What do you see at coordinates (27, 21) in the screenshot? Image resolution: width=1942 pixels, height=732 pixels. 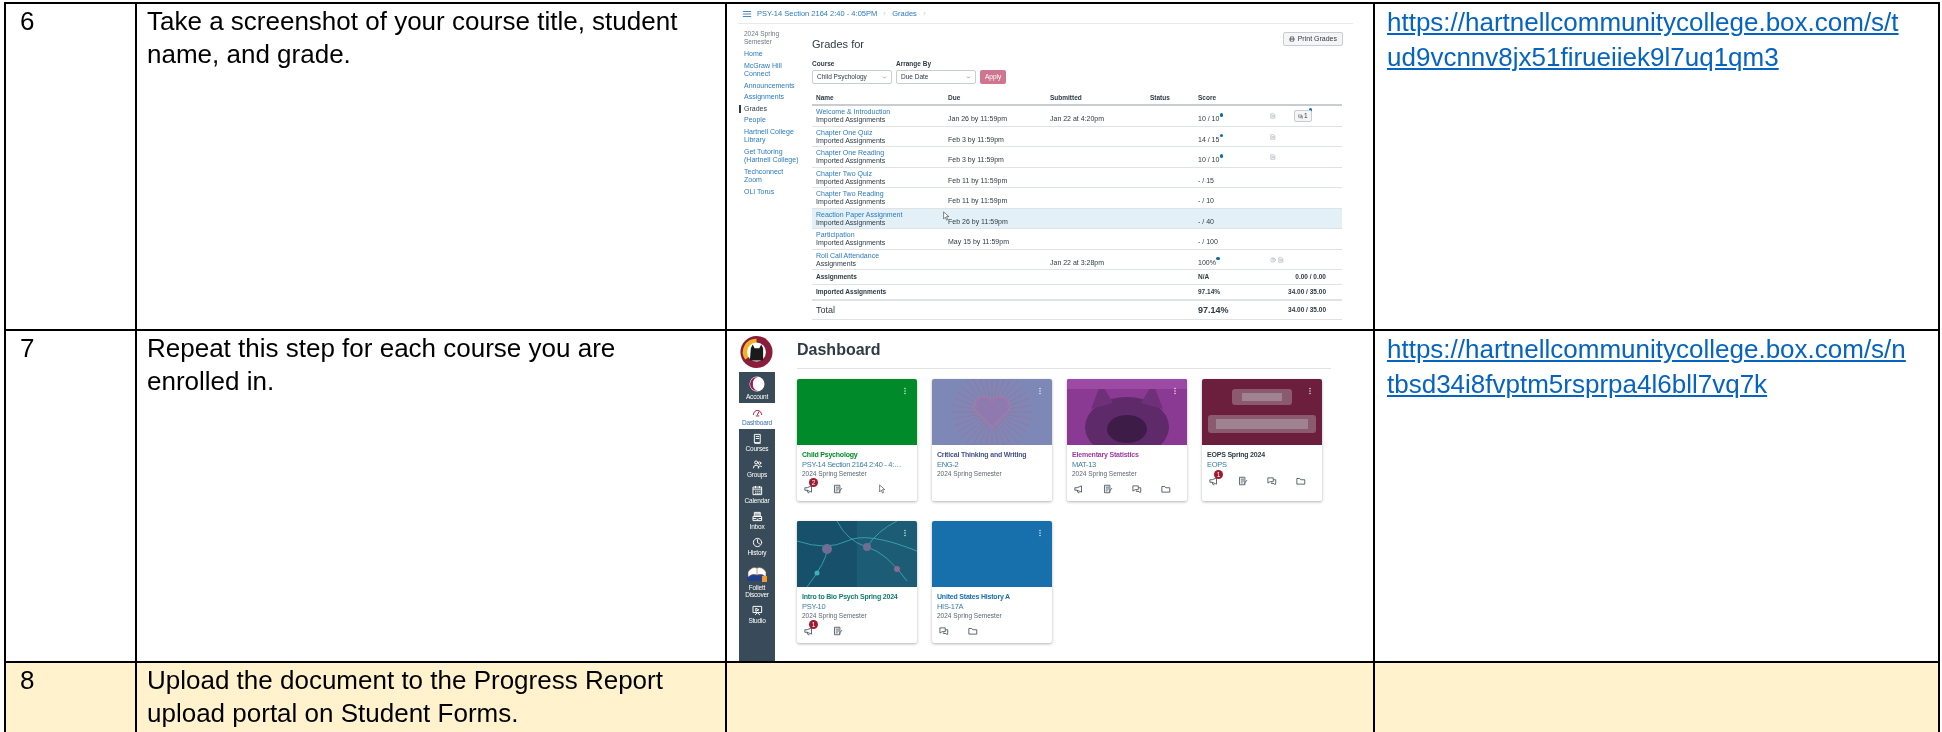 I see `step-number: 6` at bounding box center [27, 21].